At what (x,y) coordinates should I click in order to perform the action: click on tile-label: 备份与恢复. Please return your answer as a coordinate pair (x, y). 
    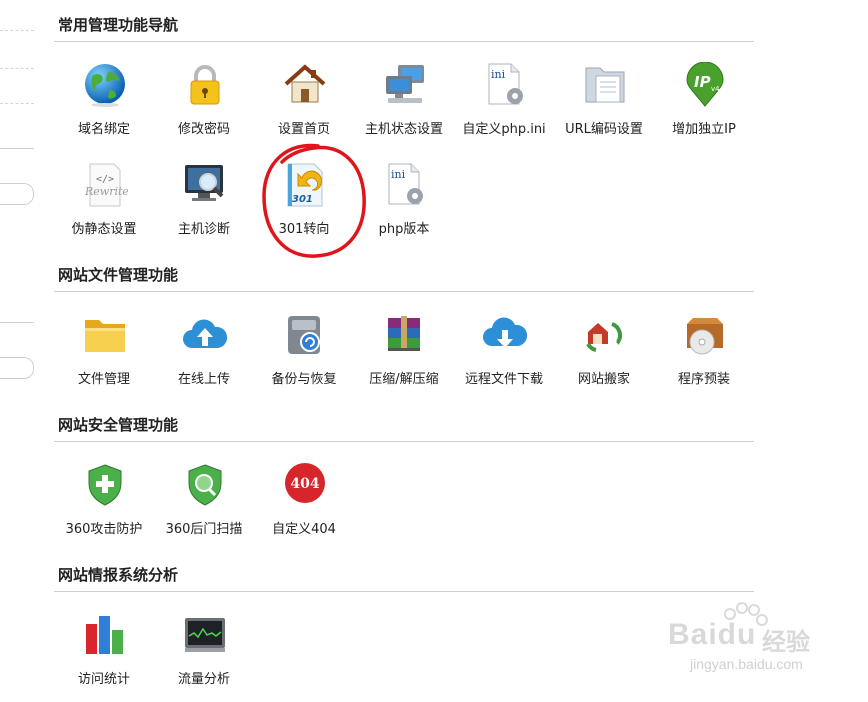
    Looking at the image, I should click on (304, 379).